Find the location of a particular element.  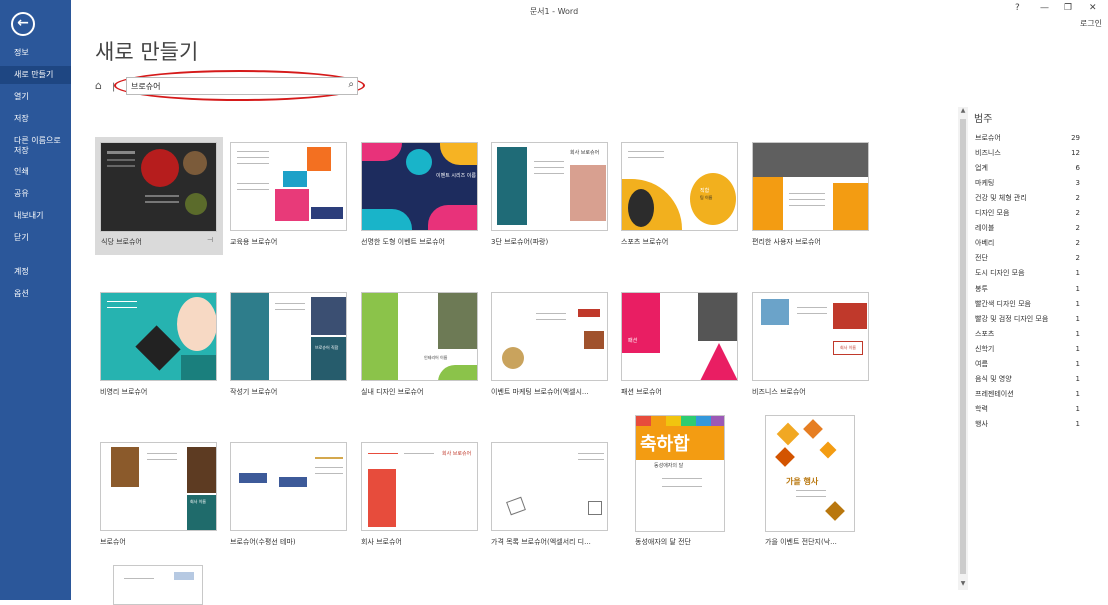

category-item: 레이블 2 is located at coordinates (1027, 228).